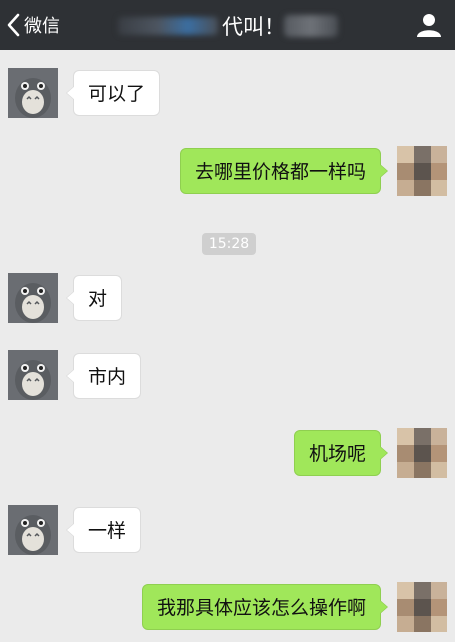 Image resolution: width=455 pixels, height=642 pixels. Describe the element at coordinates (113, 93) in the screenshot. I see `received-message-bubble: 可以了` at that location.